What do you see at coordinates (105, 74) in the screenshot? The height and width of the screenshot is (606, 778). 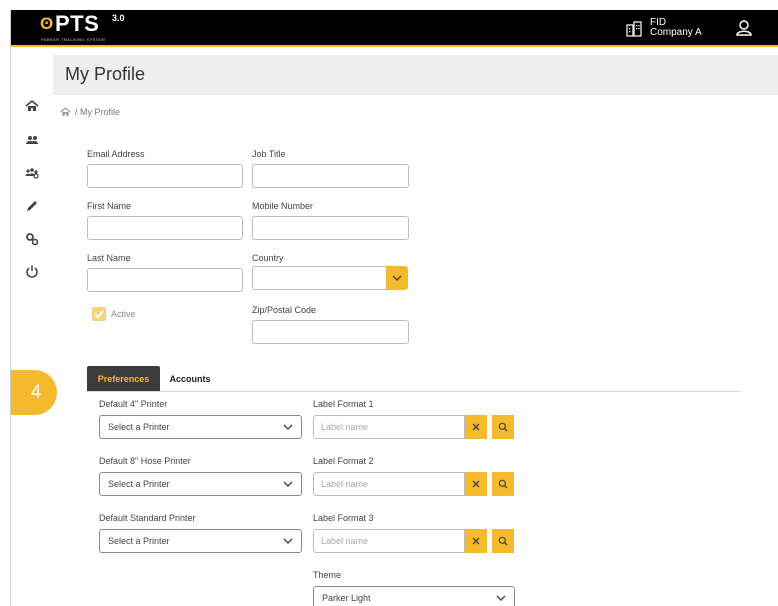 I see `page-title: My Profile` at bounding box center [105, 74].